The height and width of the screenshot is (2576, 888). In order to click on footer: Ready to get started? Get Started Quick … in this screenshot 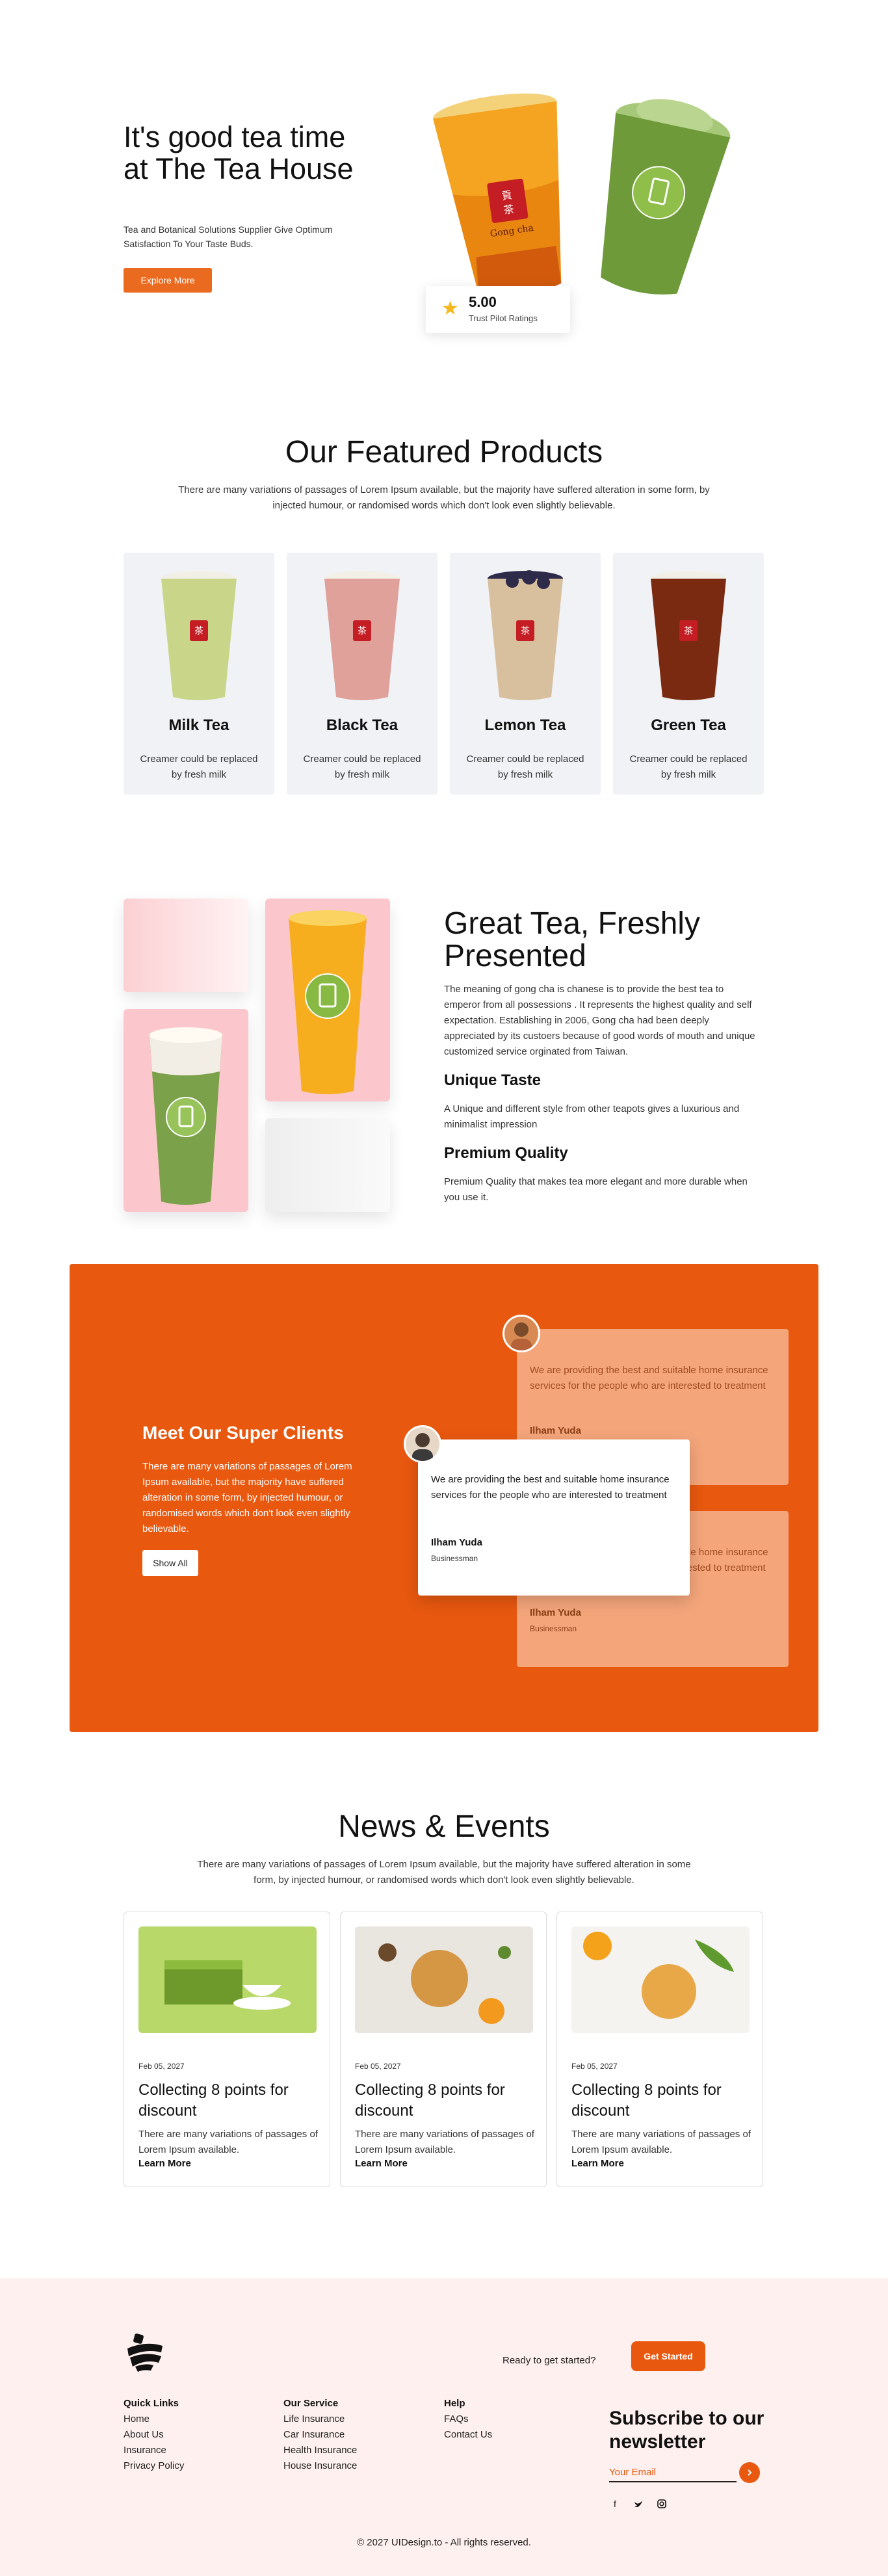, I will do `click(444, 2427)`.